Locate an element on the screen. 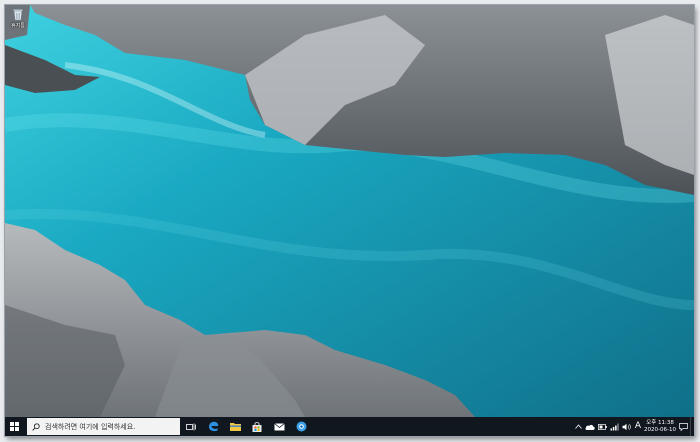  task-view-button is located at coordinates (191, 426).